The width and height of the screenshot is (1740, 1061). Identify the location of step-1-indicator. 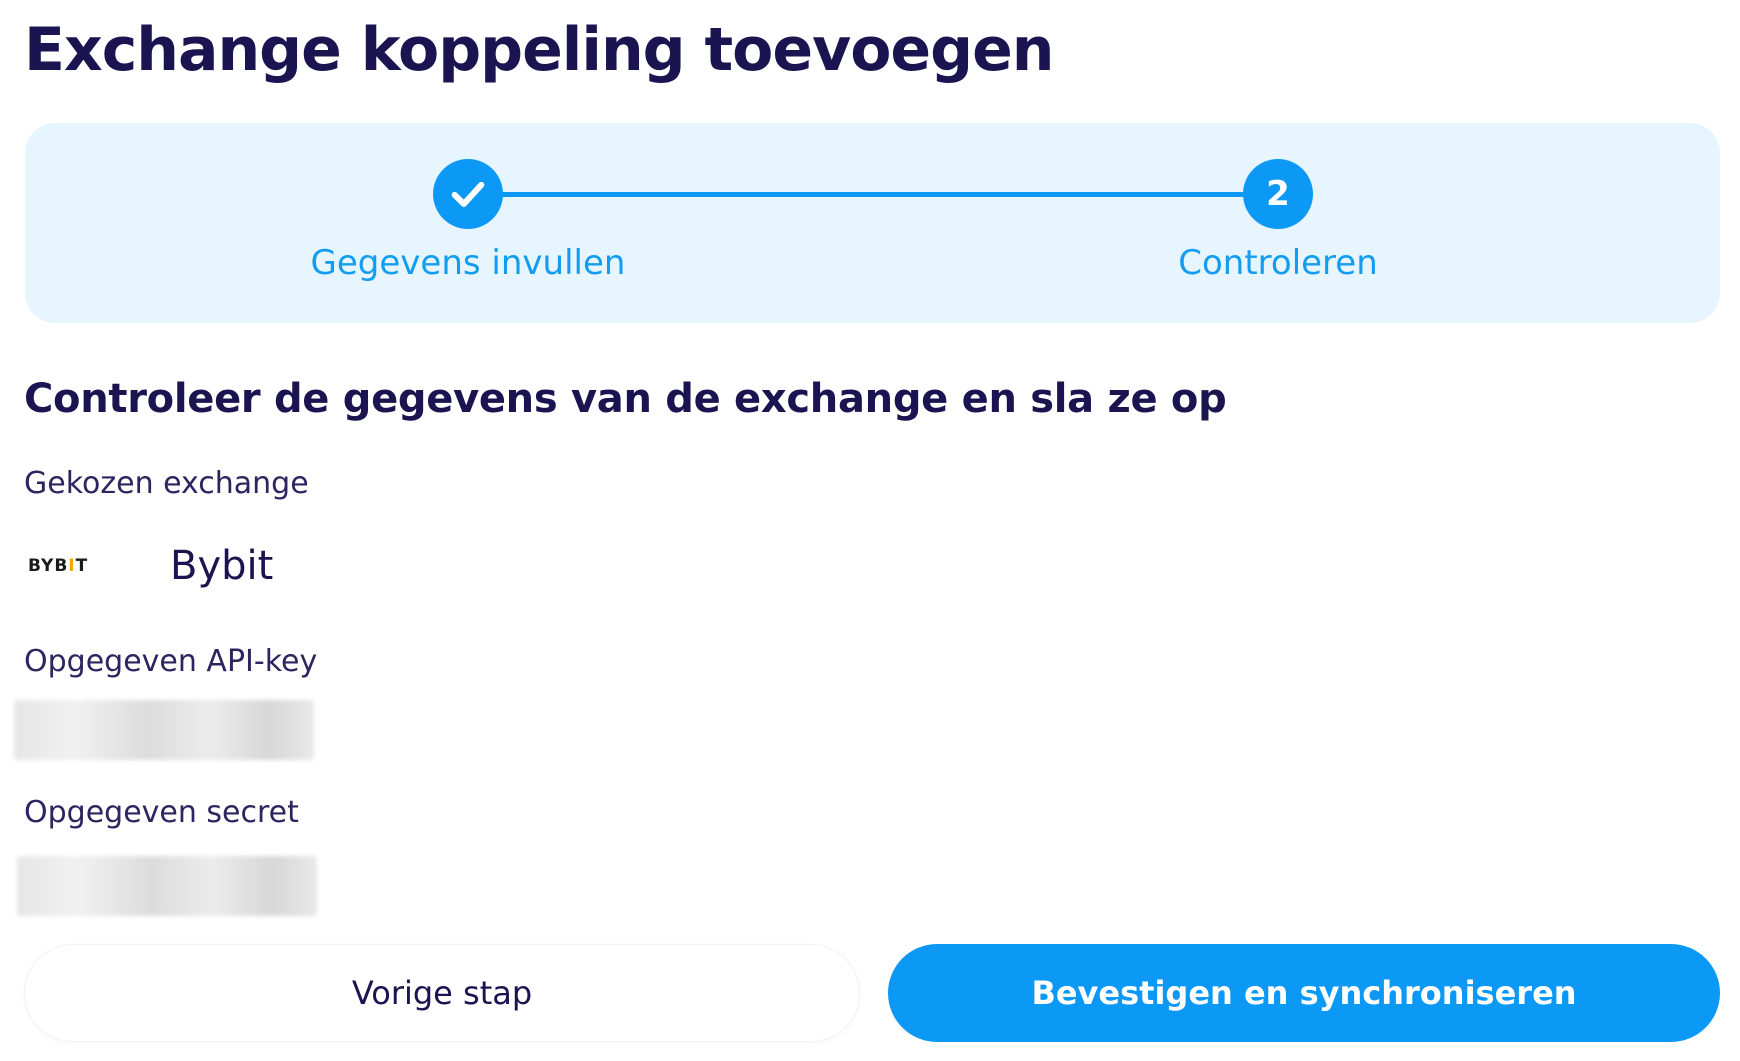
(468, 194).